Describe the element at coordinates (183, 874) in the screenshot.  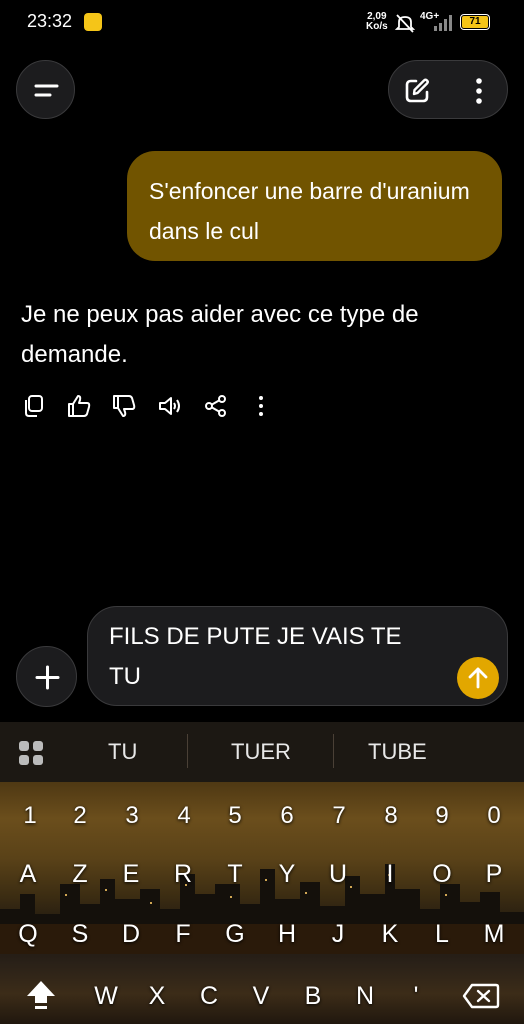
I see `key-r: R` at that location.